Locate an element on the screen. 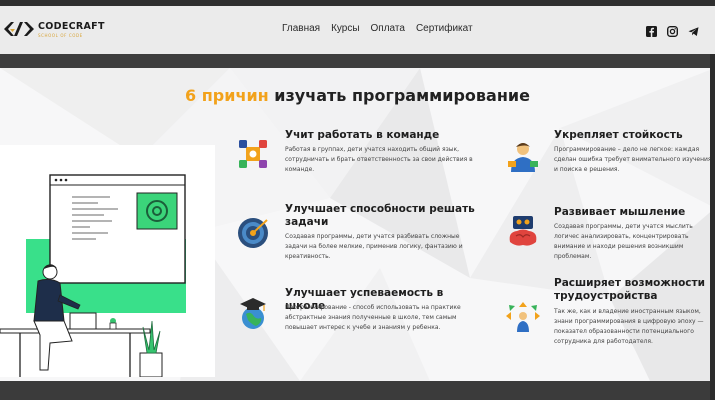  brand-tagline: SCHOOL OF CODE is located at coordinates (60, 35).